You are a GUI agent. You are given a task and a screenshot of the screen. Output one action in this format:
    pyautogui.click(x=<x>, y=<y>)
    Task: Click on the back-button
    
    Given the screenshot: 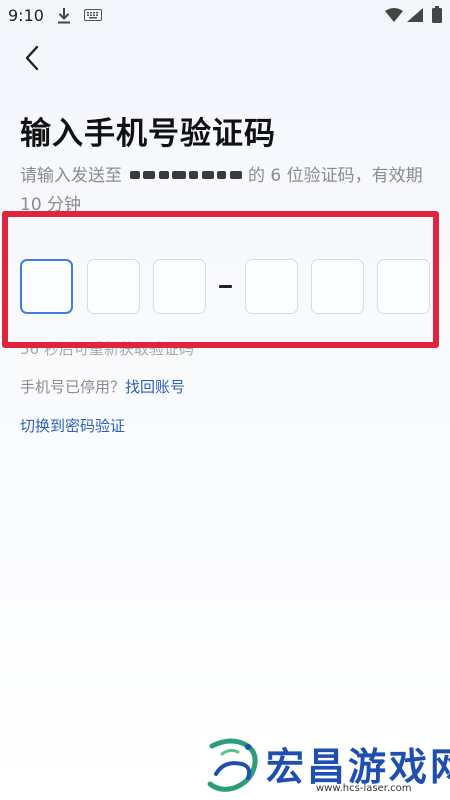 What is the action you would take?
    pyautogui.click(x=34, y=58)
    